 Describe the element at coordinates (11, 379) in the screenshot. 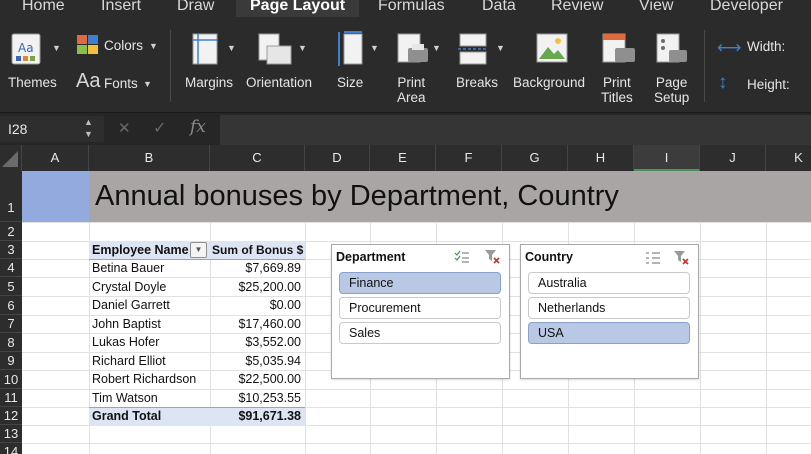

I see `row-header-10: 10` at that location.